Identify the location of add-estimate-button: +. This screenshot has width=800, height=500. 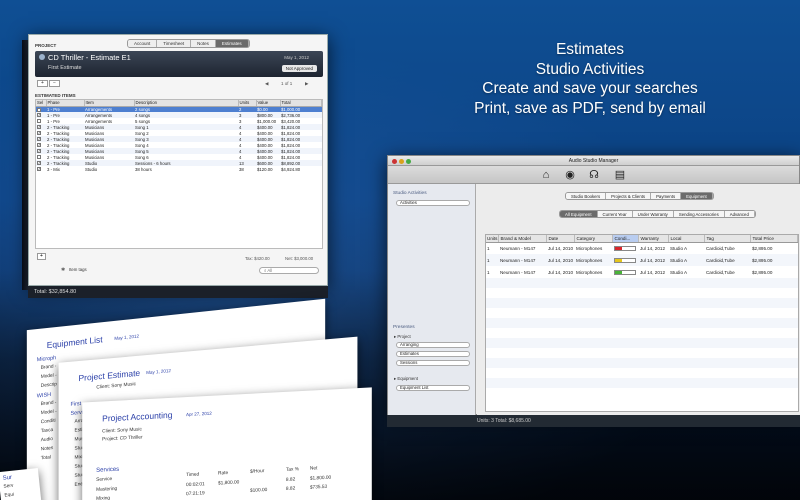
(42, 83).